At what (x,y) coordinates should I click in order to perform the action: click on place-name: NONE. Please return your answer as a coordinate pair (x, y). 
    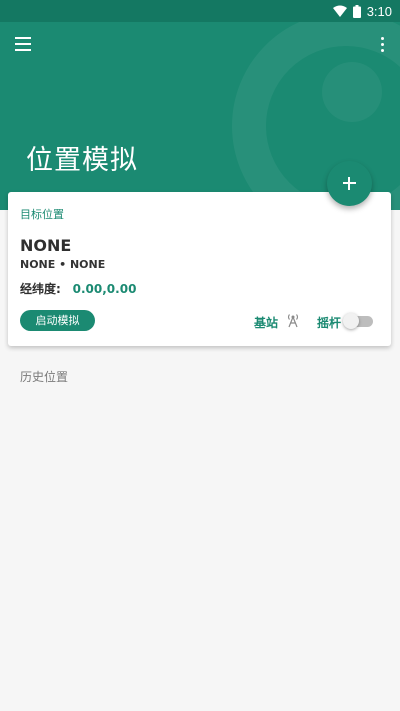
    Looking at the image, I should click on (46, 245).